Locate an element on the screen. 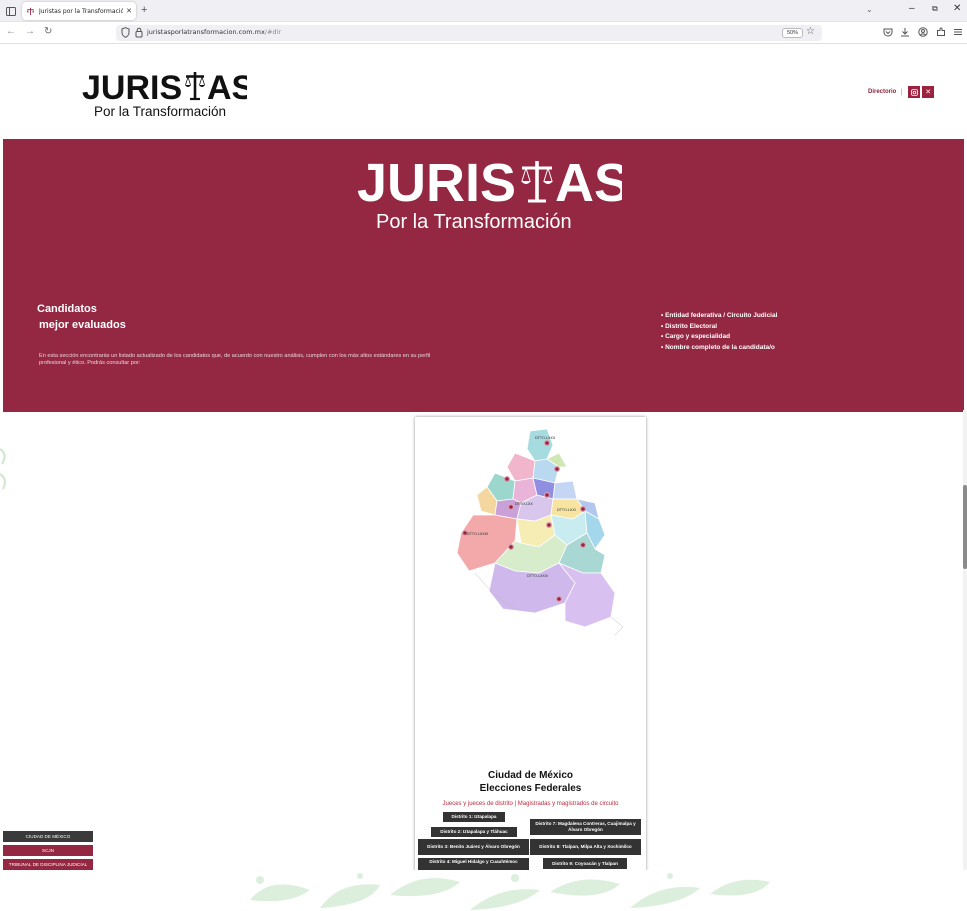 This screenshot has height=911, width=967. minimize-button: – is located at coordinates (912, 8).